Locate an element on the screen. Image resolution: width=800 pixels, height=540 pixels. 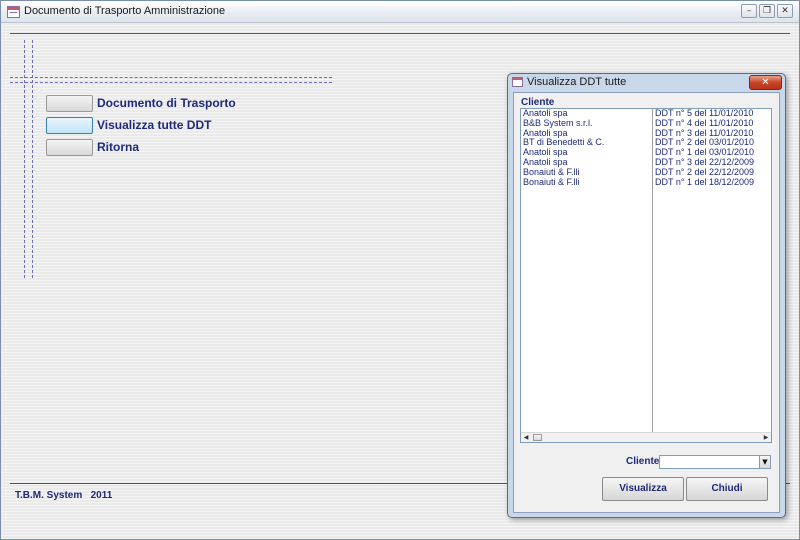
cliente-cell: Bonaiuti & F.lli is located at coordinates (551, 181).